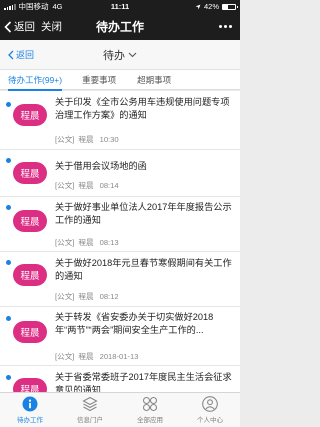 The width and height of the screenshot is (320, 427). Describe the element at coordinates (225, 26) in the screenshot. I see `more-options-icon` at that location.